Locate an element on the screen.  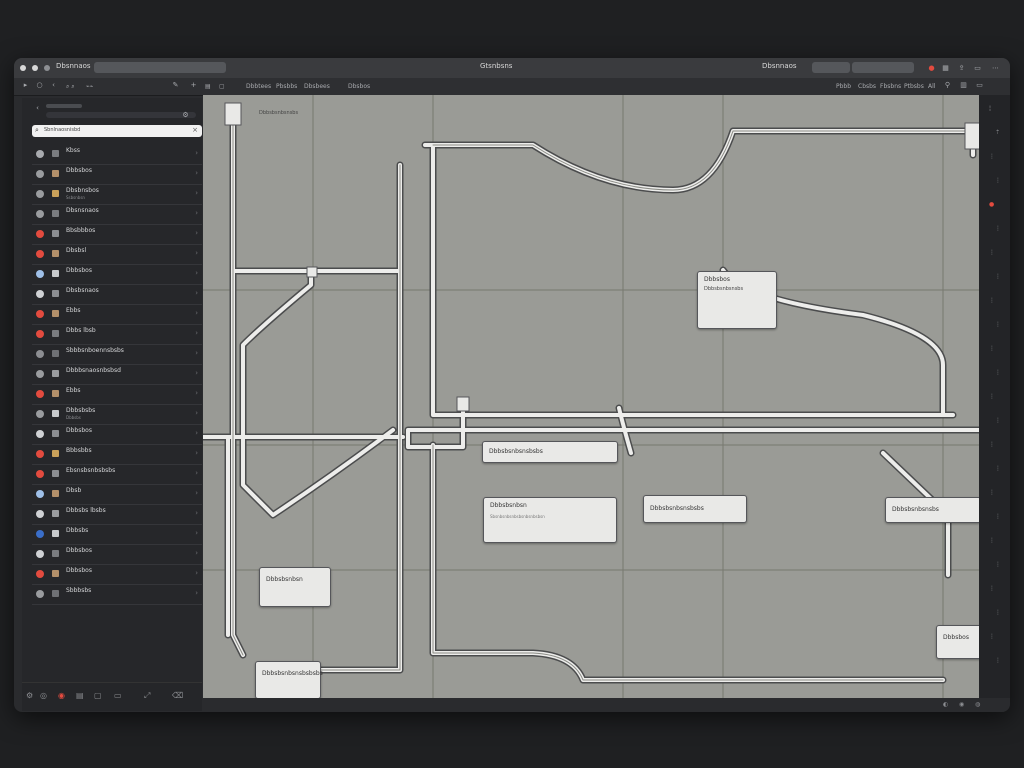
sidebar-search: ⌕ Sbnlnaosnisbd × is located at coordinates (117, 131).